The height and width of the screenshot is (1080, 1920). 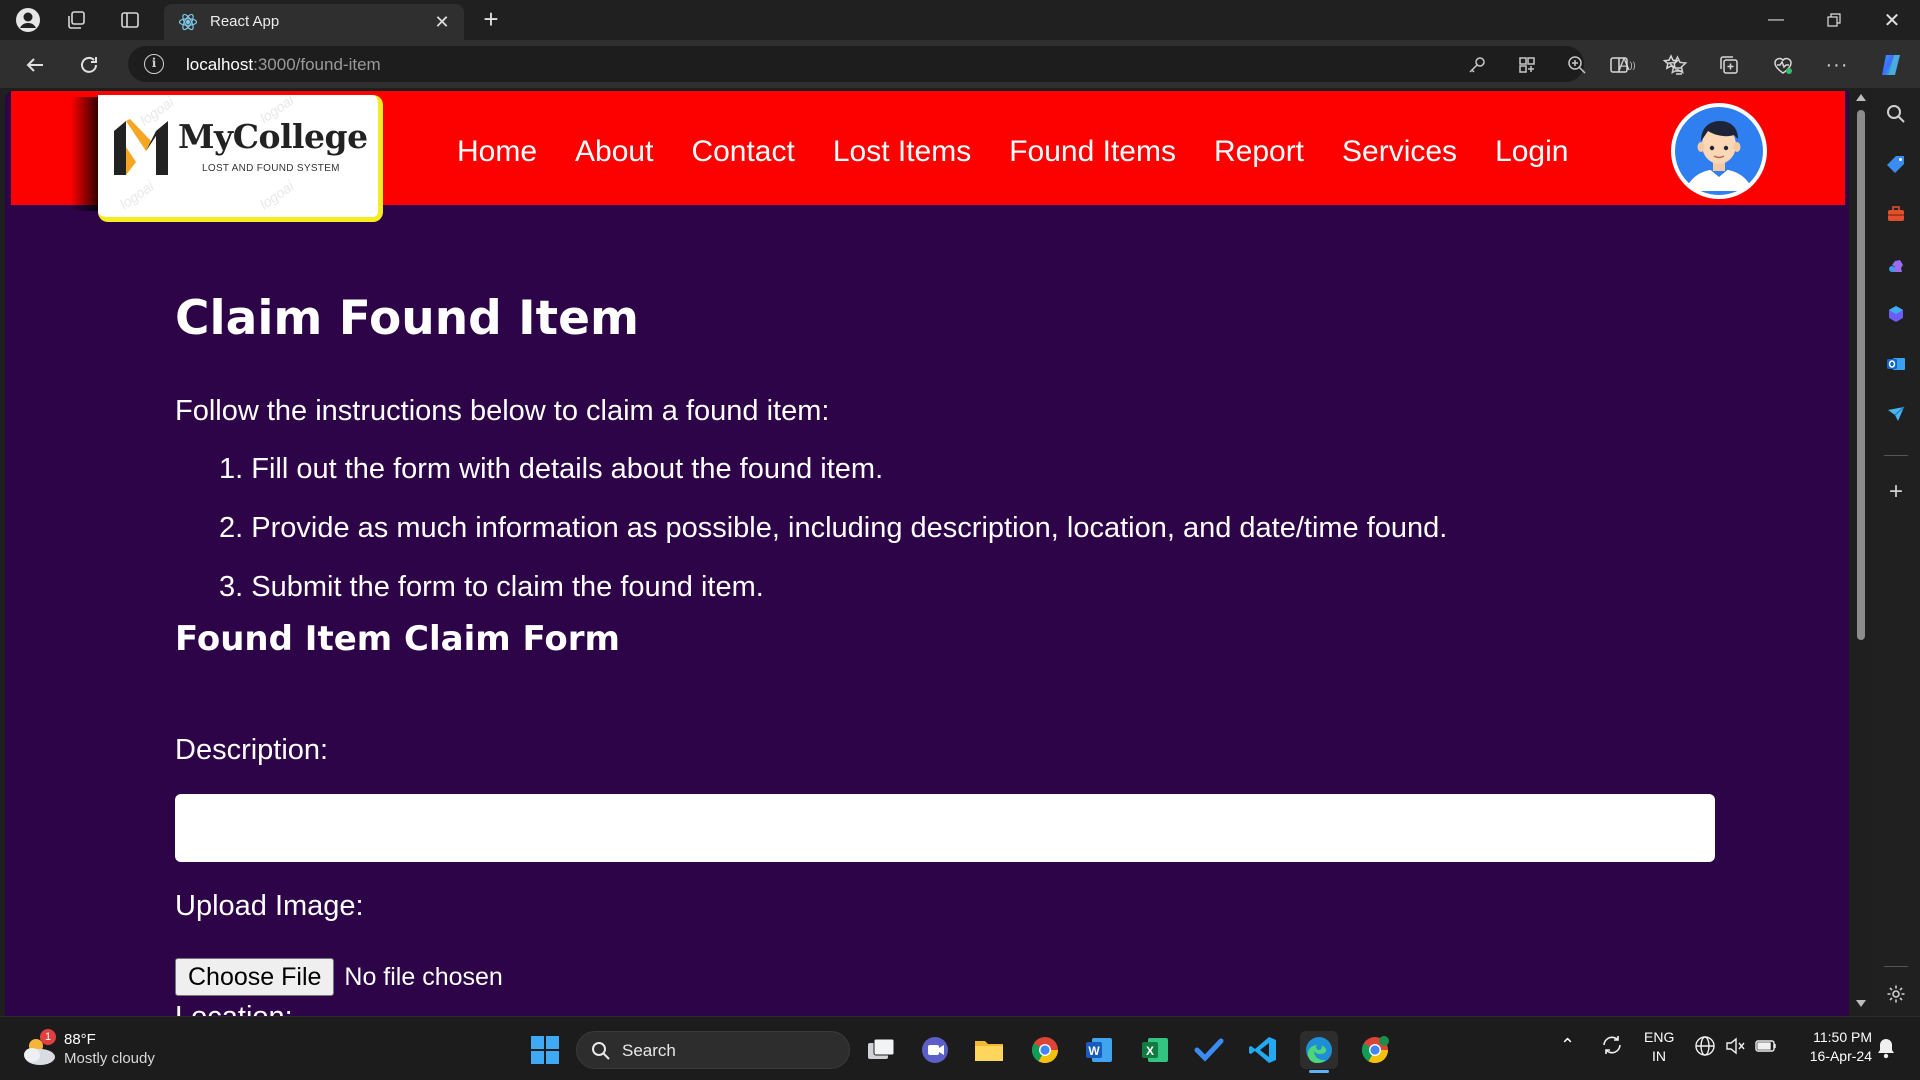 I want to click on svg-text: W, so click(x=1094, y=1051).